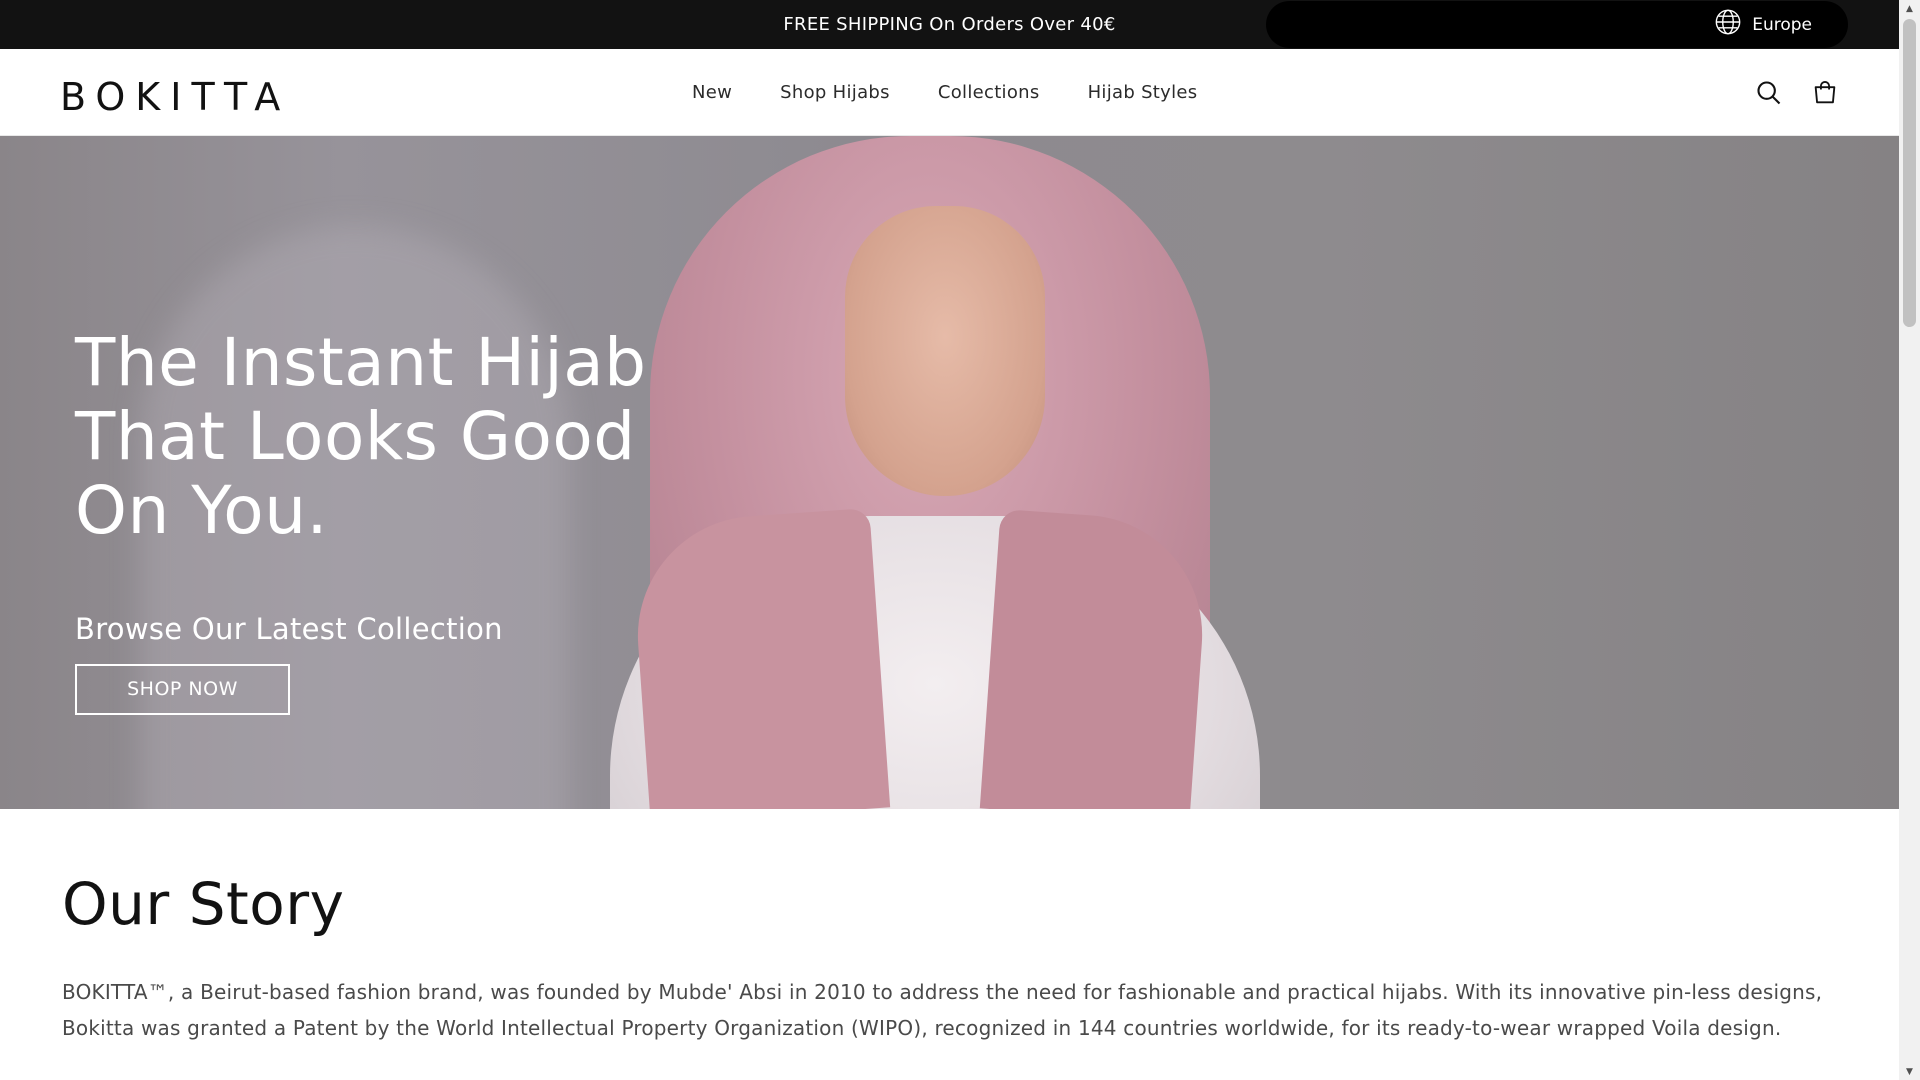 The image size is (1920, 1080). What do you see at coordinates (1769, 93) in the screenshot?
I see `search-icon` at bounding box center [1769, 93].